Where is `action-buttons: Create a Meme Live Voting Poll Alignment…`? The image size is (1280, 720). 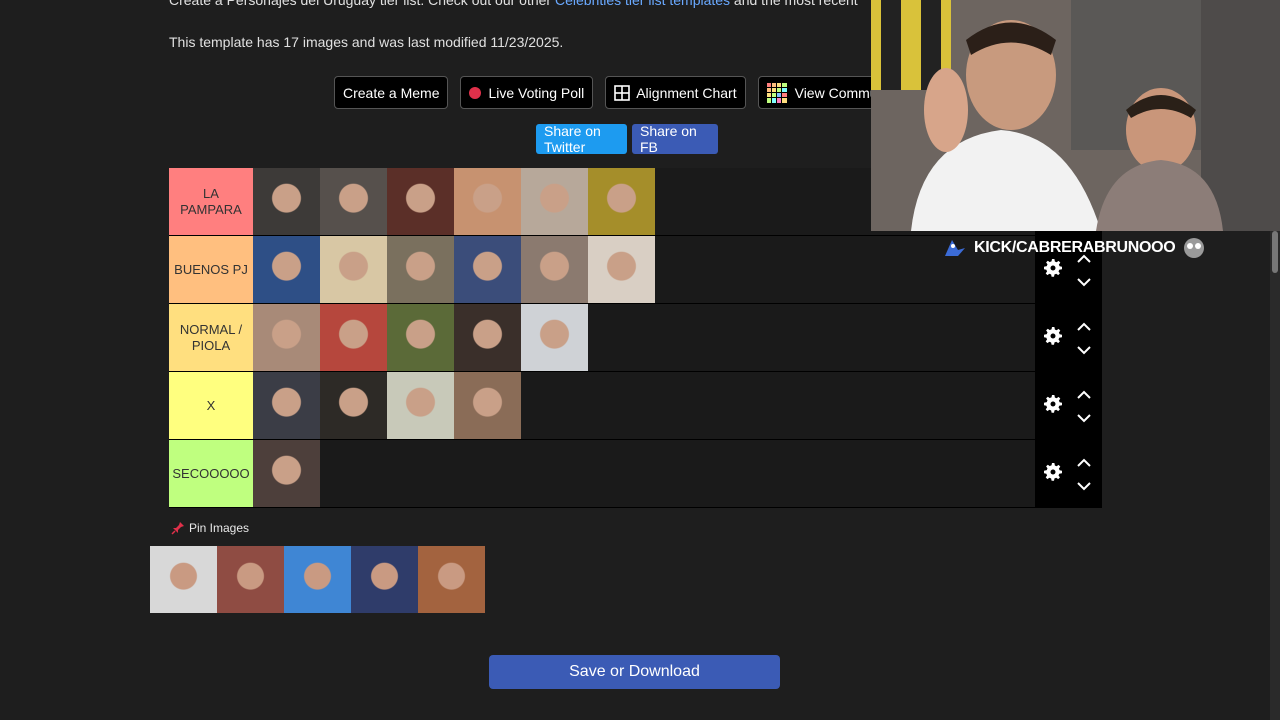
action-buttons: Create a Meme Live Voting Poll Alignment… is located at coordinates (611, 92).